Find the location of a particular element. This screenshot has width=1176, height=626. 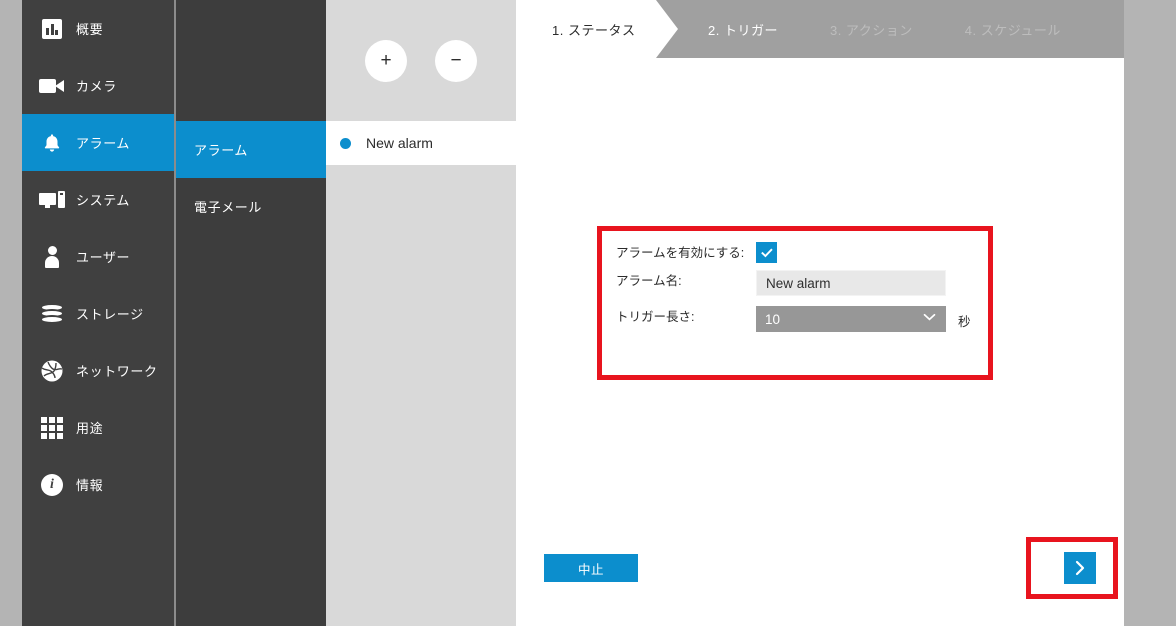

trigger-length-unit: 秒 is located at coordinates (964, 322).